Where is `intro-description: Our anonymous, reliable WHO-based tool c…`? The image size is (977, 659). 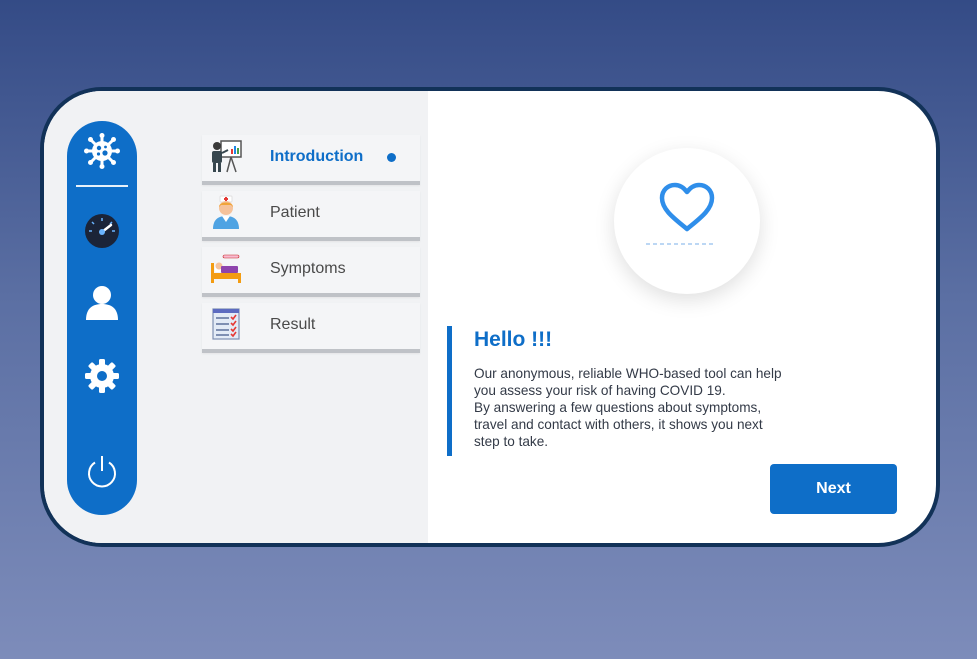
intro-description: Our anonymous, reliable WHO-based tool c… is located at coordinates (628, 407).